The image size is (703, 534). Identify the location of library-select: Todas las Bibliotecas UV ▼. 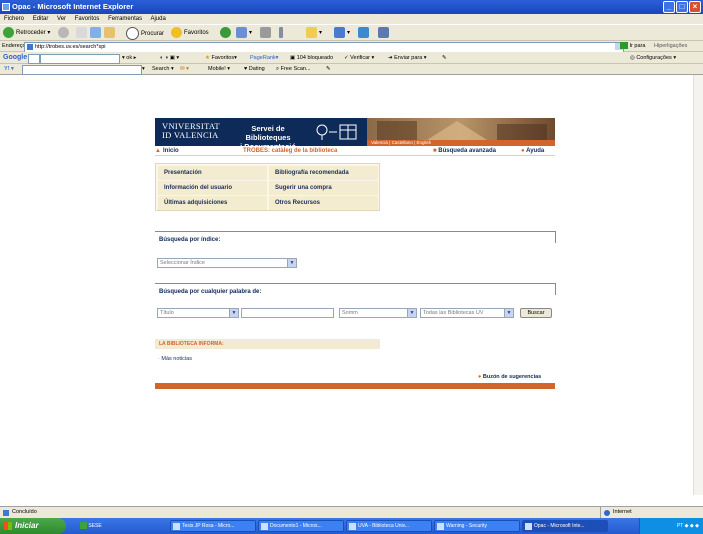
(467, 313).